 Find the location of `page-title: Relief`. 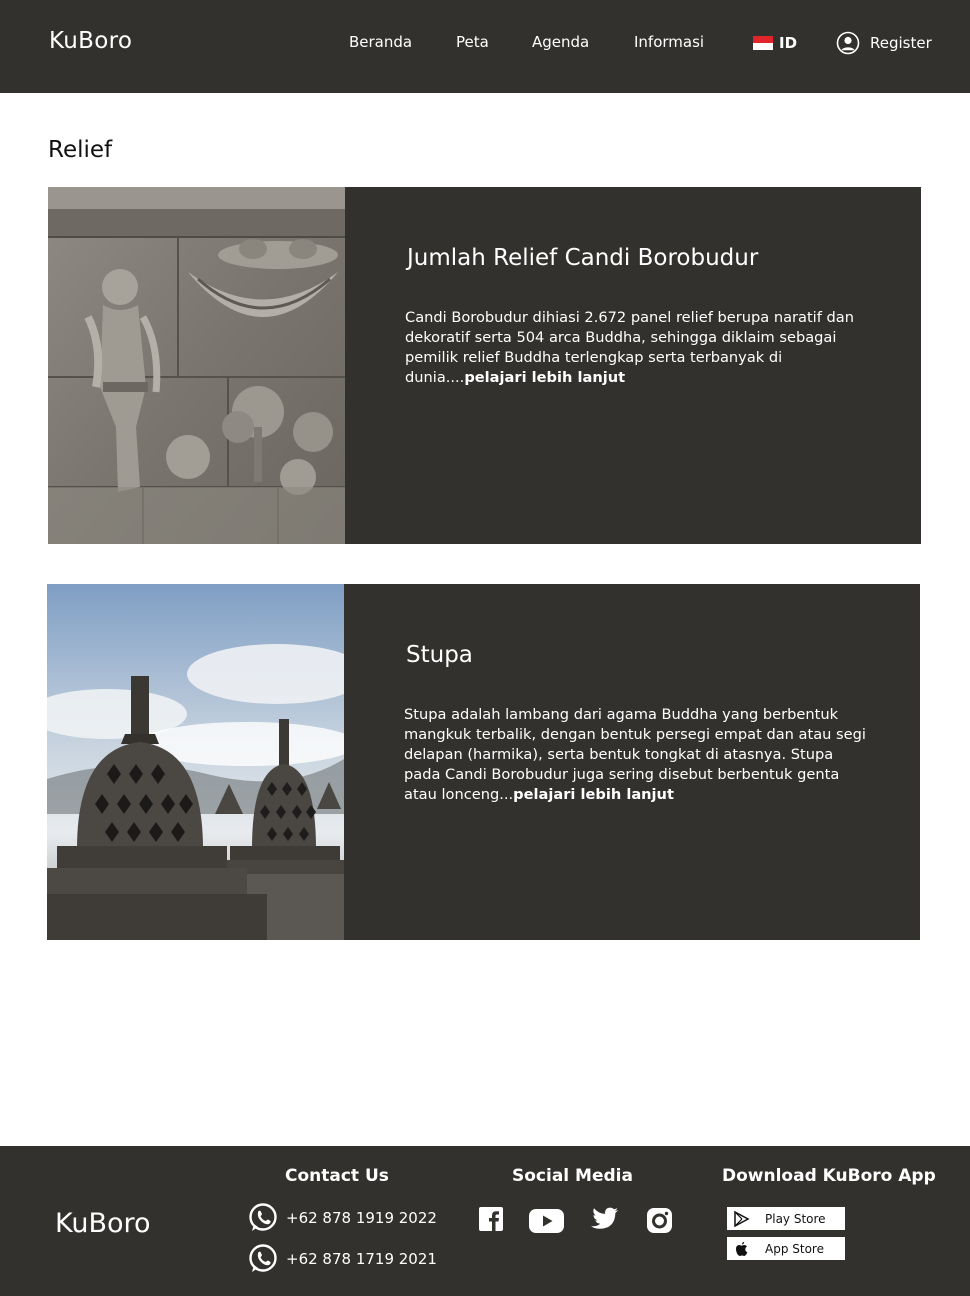

page-title: Relief is located at coordinates (80, 150).